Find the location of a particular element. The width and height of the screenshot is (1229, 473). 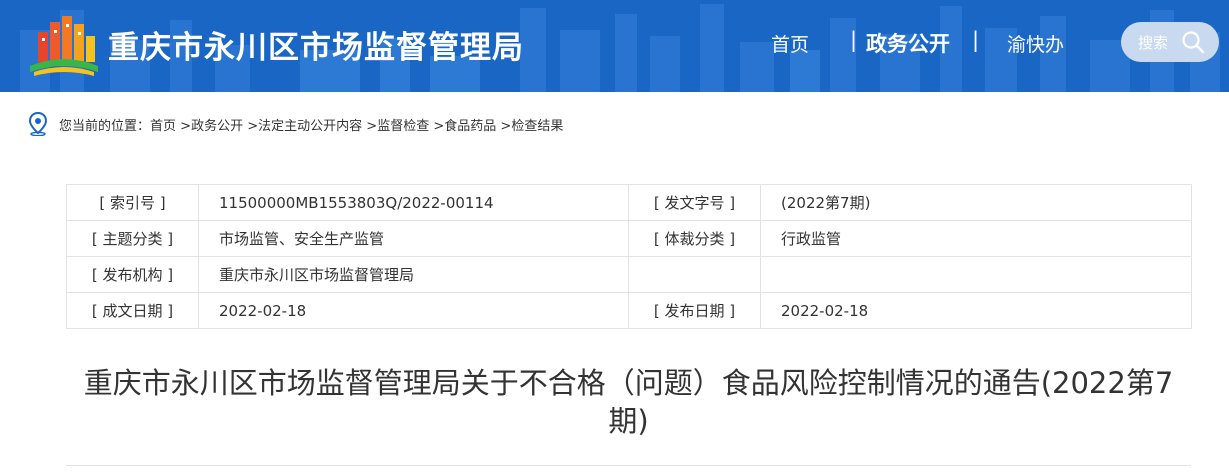

breadcrumb-item-government-affairs: 政务公开 is located at coordinates (217, 126).